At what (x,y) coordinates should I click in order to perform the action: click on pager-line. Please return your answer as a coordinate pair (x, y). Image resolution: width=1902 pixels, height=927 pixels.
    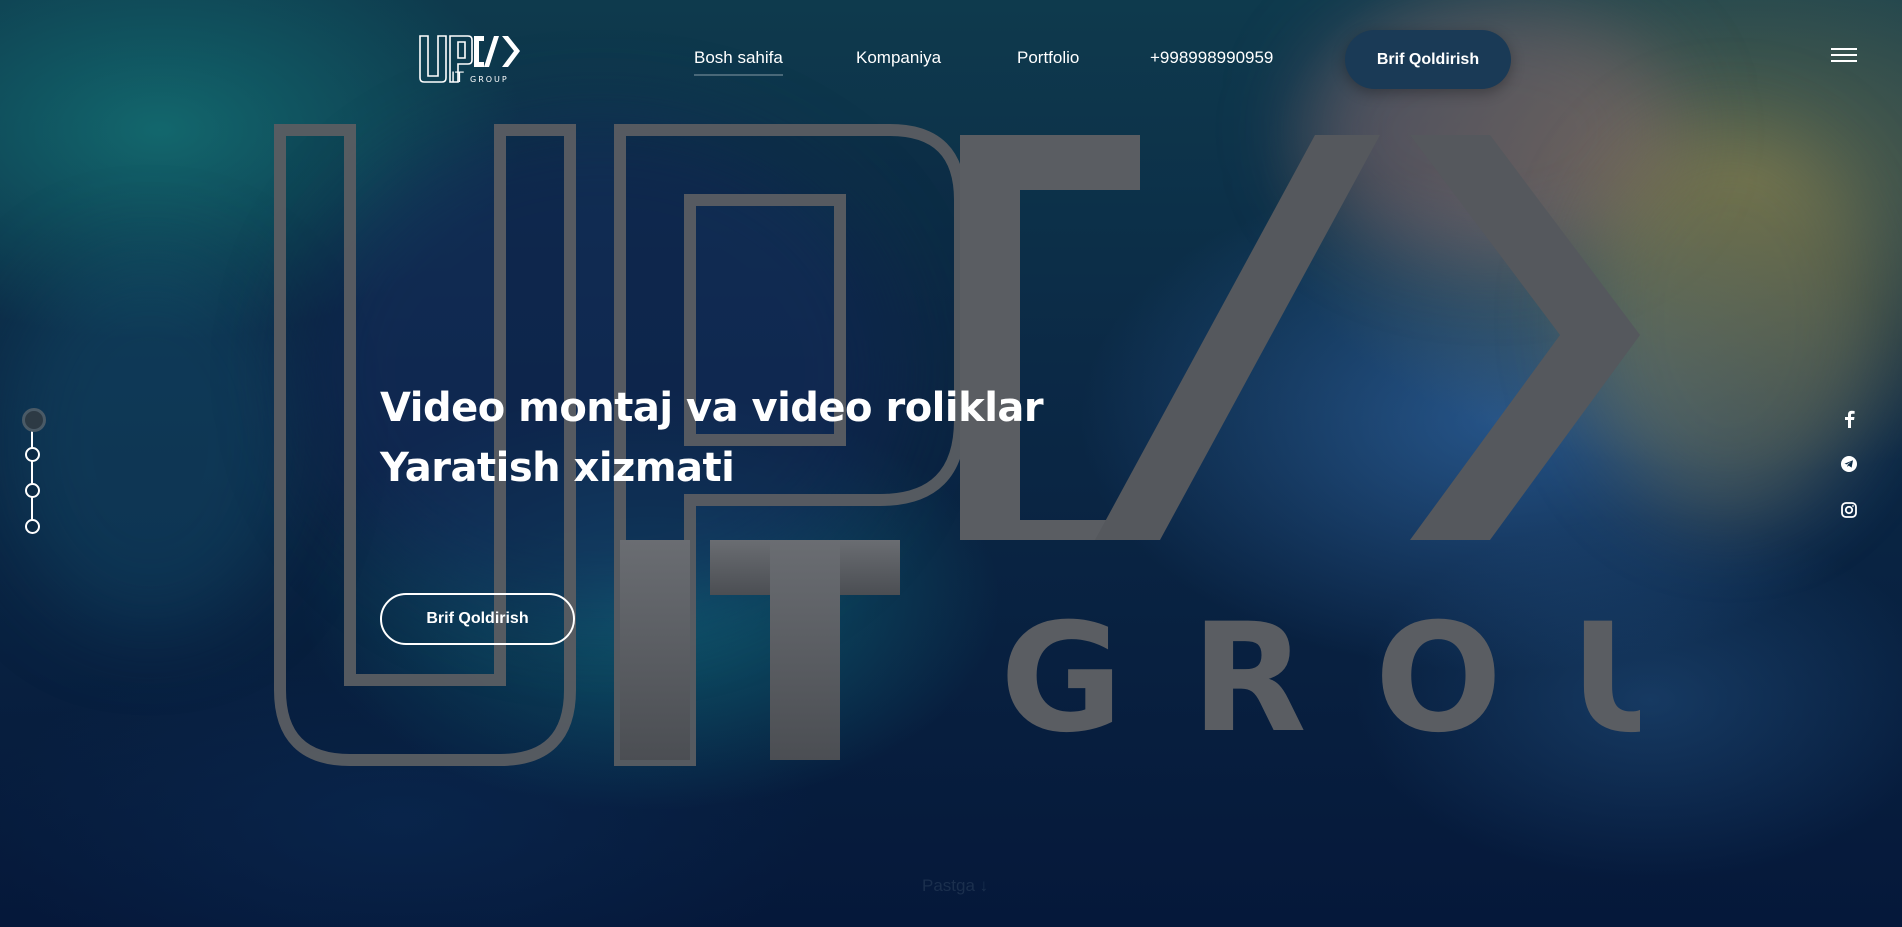
    Looking at the image, I should click on (32, 476).